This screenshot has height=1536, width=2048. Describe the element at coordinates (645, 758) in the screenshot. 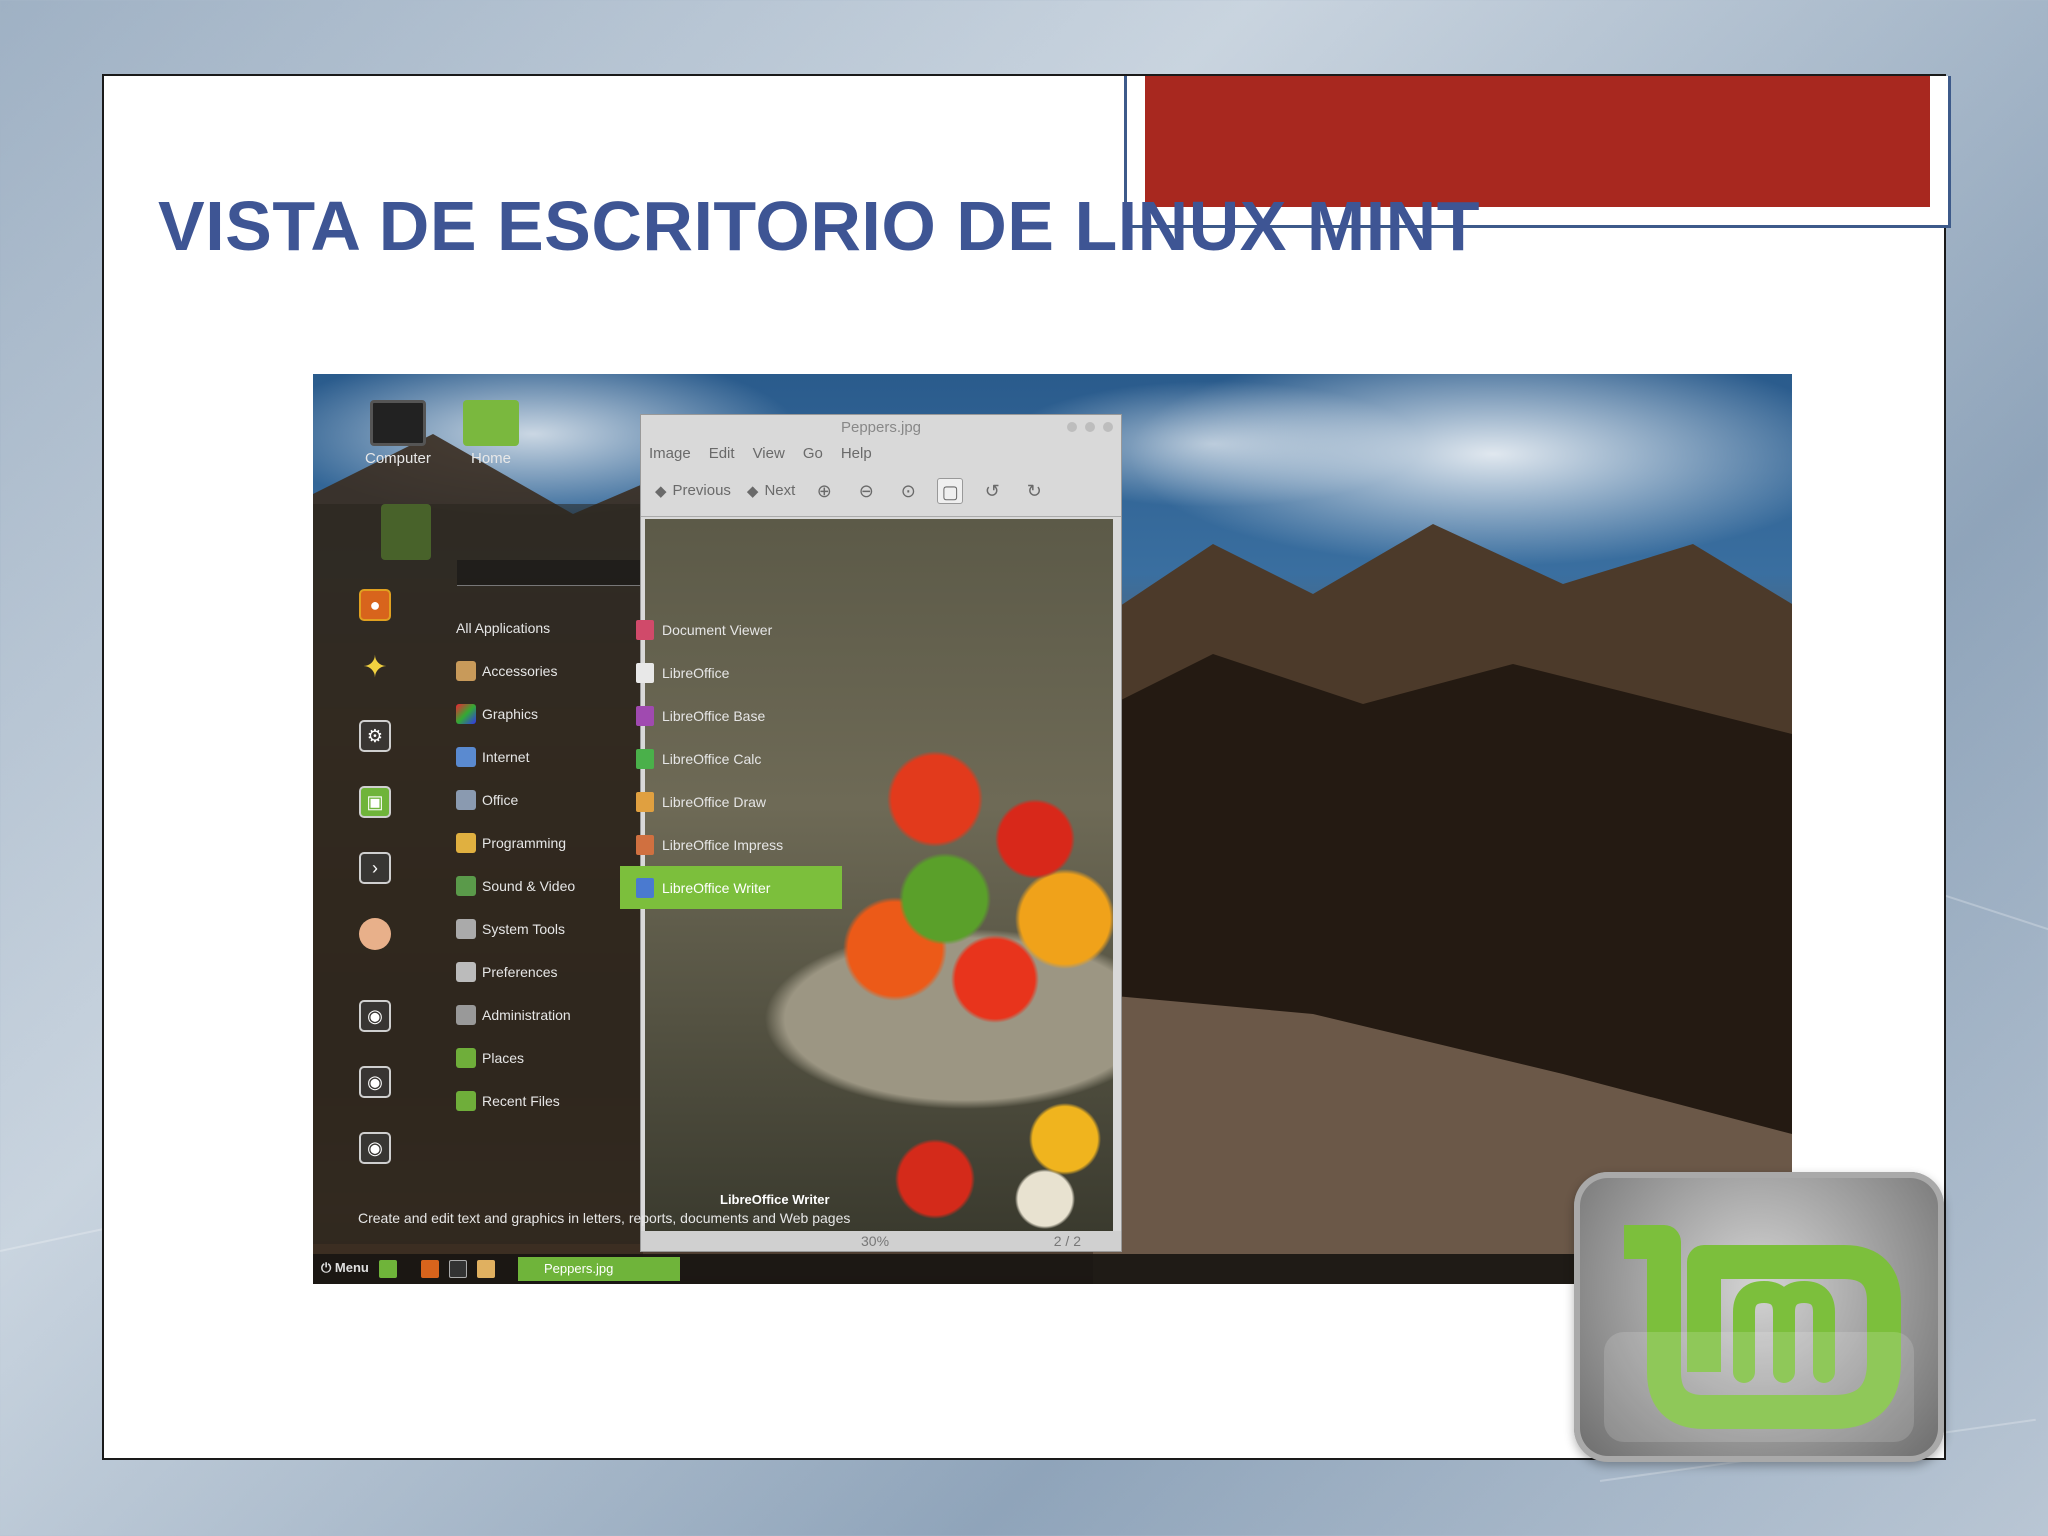

I see `libreoffice-calc-icon` at that location.